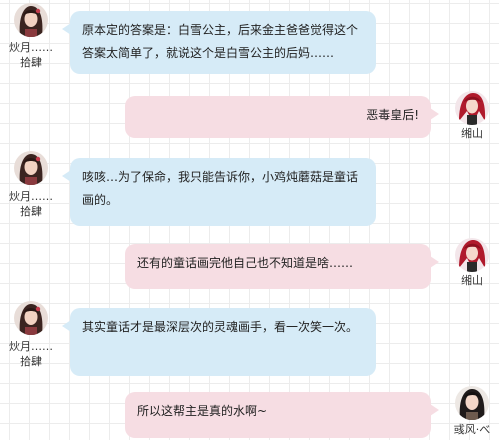 Image resolution: width=499 pixels, height=440 pixels. I want to click on message-bubble: 咳咳…为了保命，我只能告诉你，小鸡炖蘑菇是童话画的。, so click(219, 192).